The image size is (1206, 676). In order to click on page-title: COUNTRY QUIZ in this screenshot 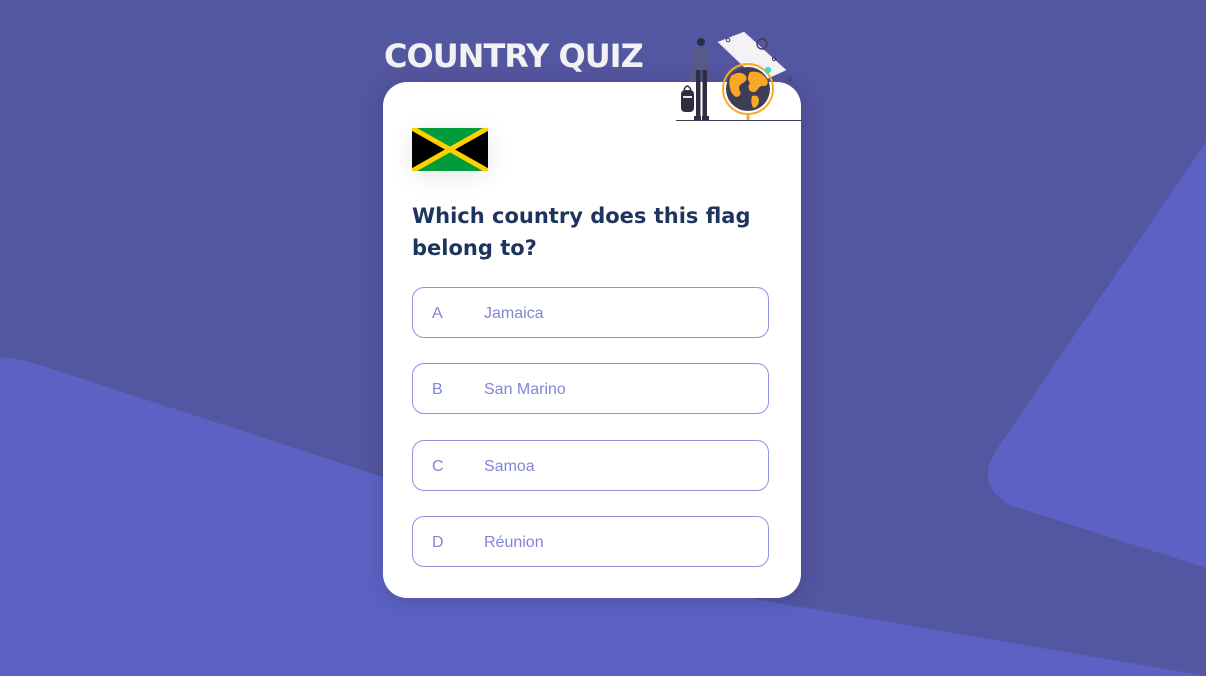, I will do `click(514, 56)`.